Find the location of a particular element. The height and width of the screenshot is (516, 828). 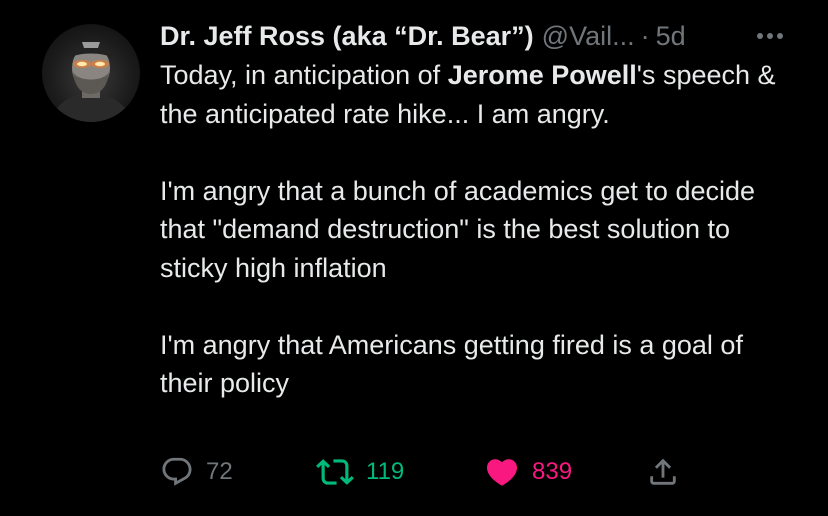

avatar is located at coordinates (91, 73).